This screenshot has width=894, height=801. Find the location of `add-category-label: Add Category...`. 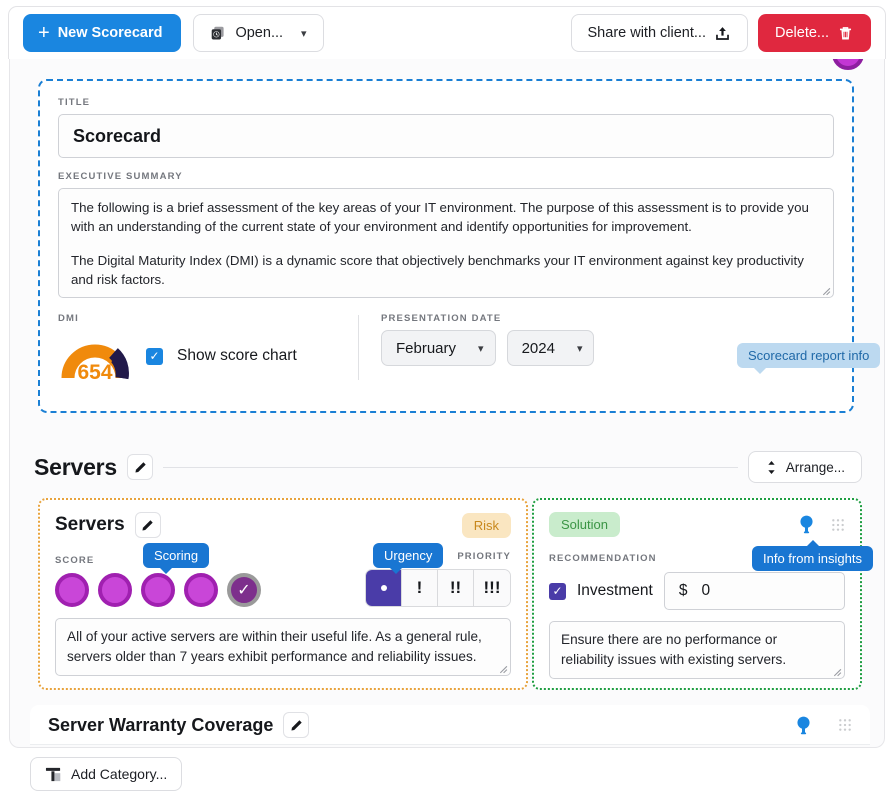

add-category-label: Add Category... is located at coordinates (119, 774).